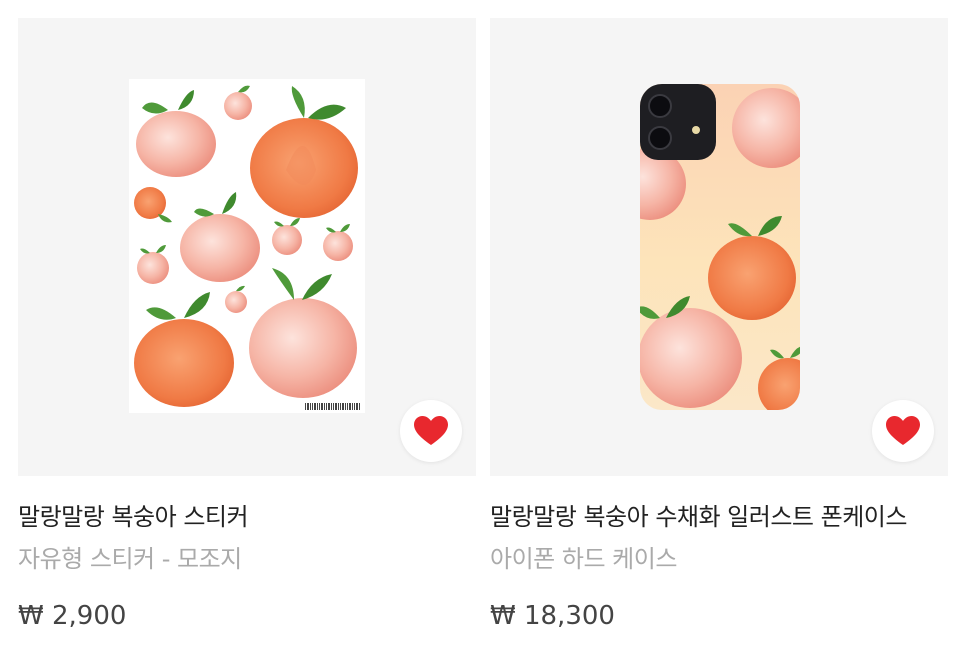  What do you see at coordinates (719, 517) in the screenshot?
I see `product-title: 말랑말랑 복숭아 수채화 일러스트 폰케이스` at bounding box center [719, 517].